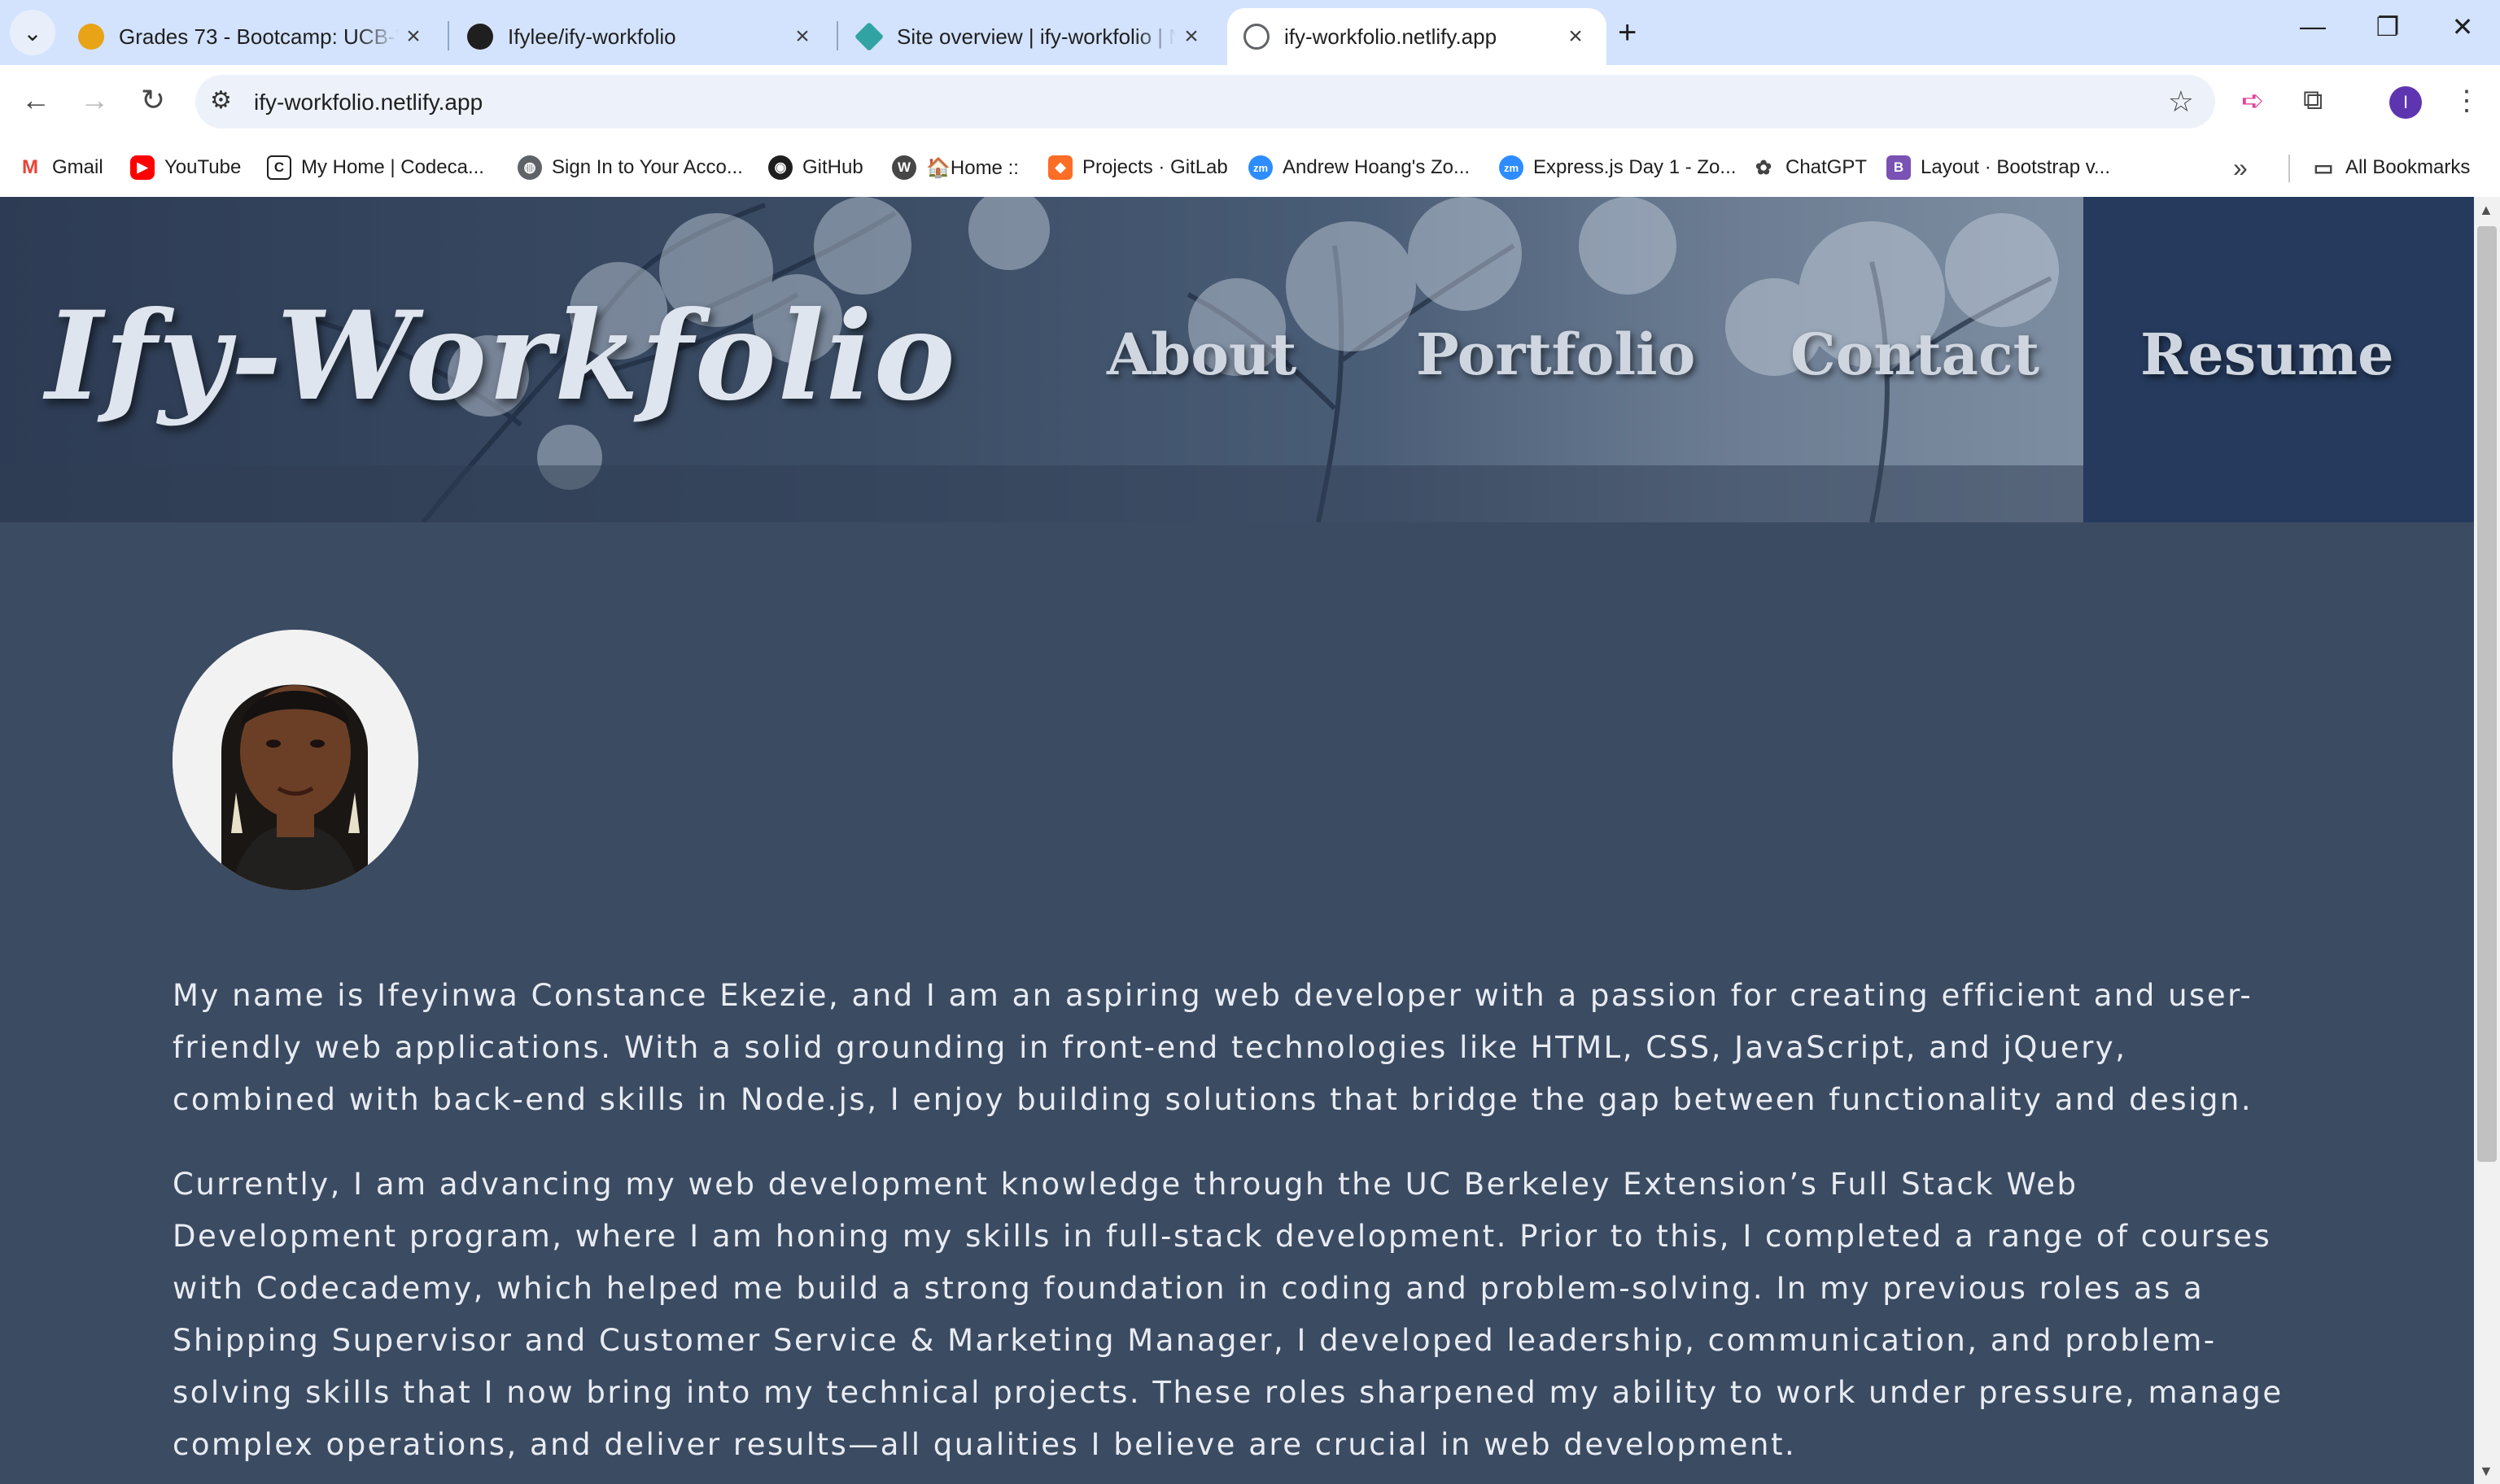 The height and width of the screenshot is (1484, 2500). What do you see at coordinates (1627, 33) in the screenshot?
I see `new-tab-button: +` at bounding box center [1627, 33].